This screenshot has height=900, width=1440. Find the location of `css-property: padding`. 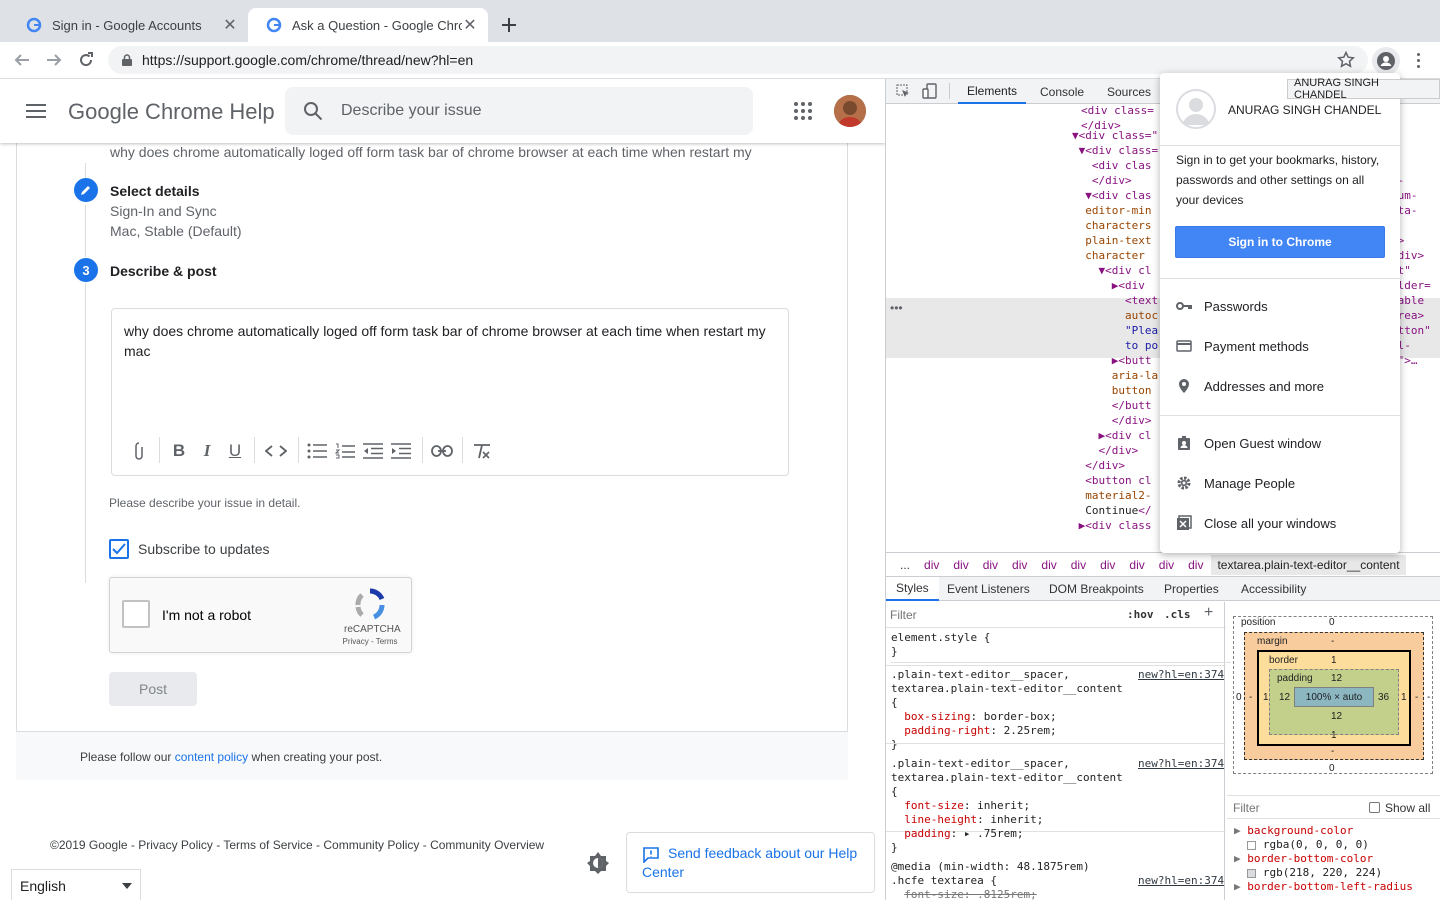

css-property: padding is located at coordinates (927, 833).